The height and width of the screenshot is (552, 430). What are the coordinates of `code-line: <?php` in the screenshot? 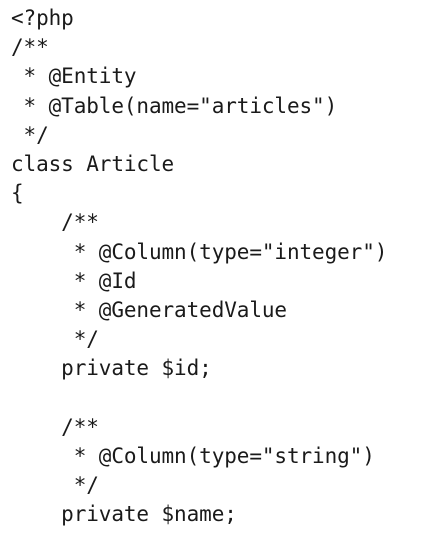 It's located at (42, 18).